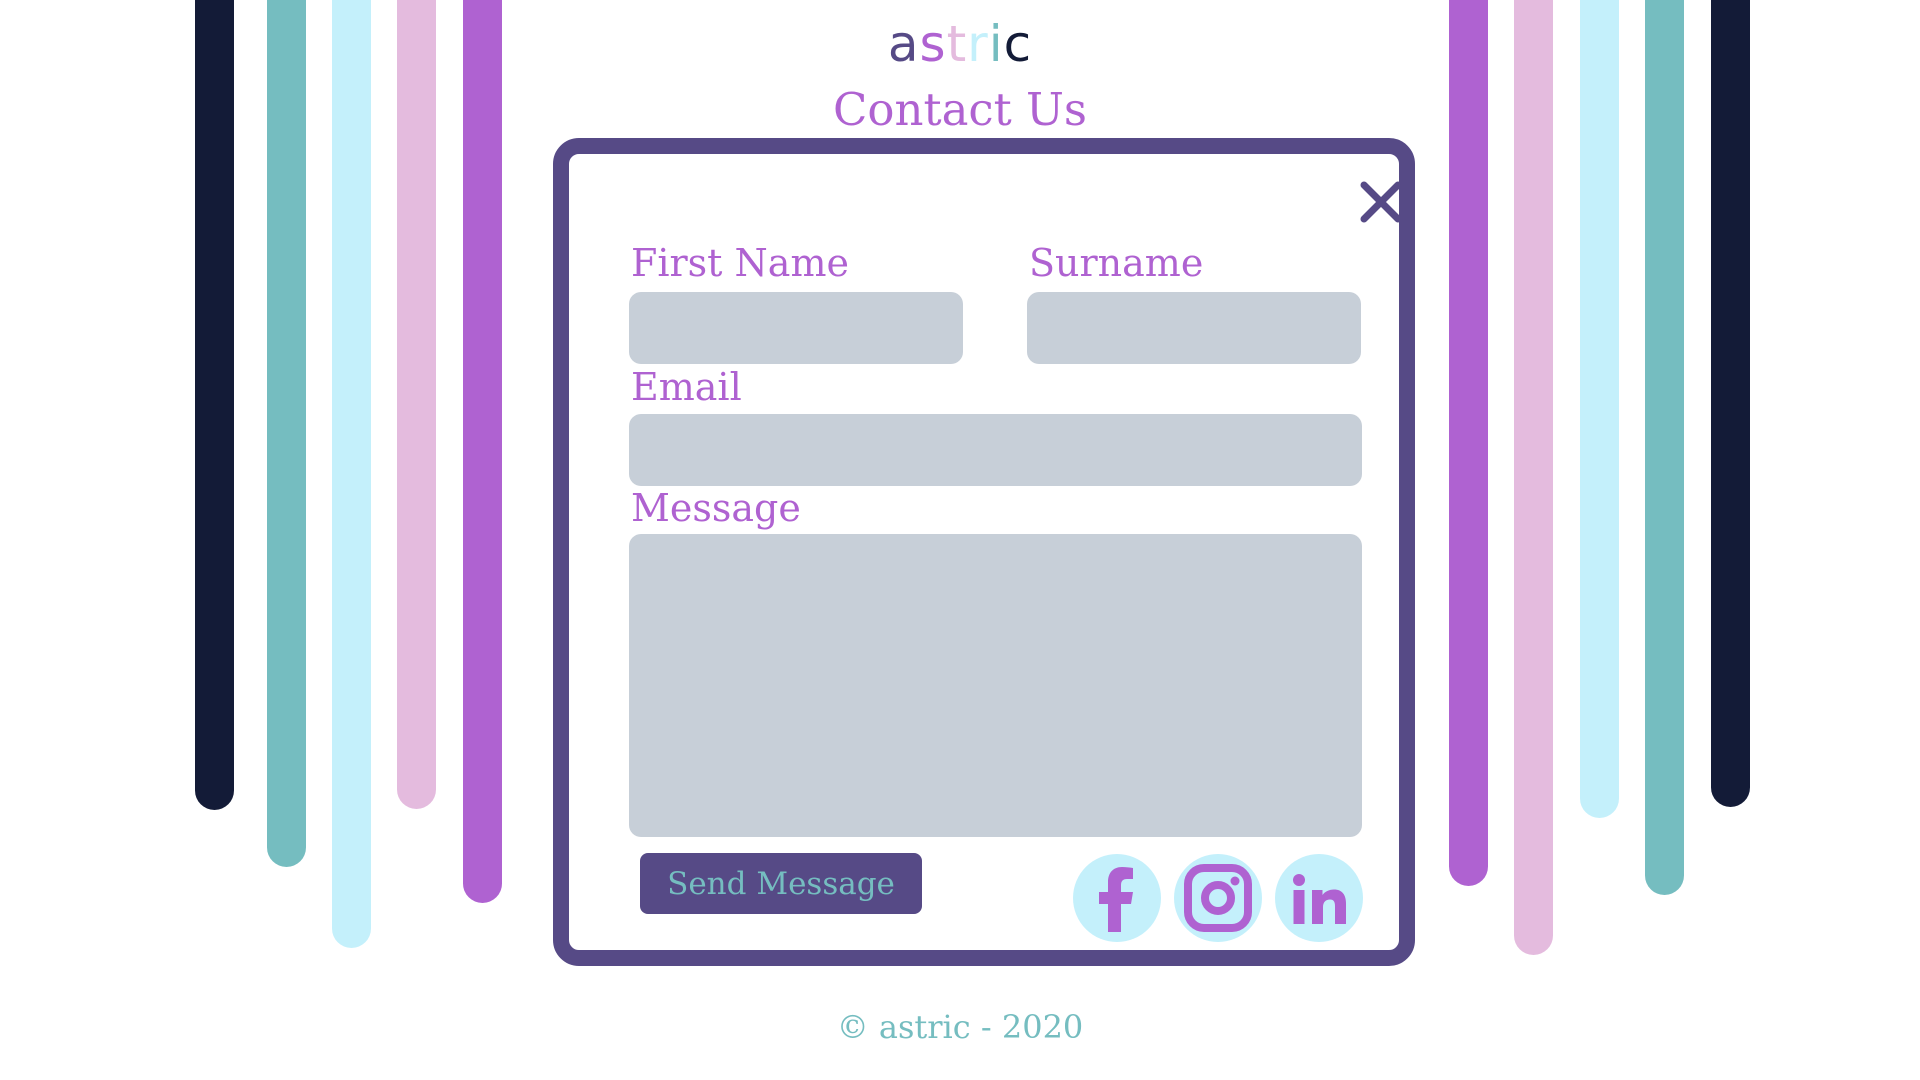 Image resolution: width=1920 pixels, height=1080 pixels. I want to click on message-field, so click(995, 685).